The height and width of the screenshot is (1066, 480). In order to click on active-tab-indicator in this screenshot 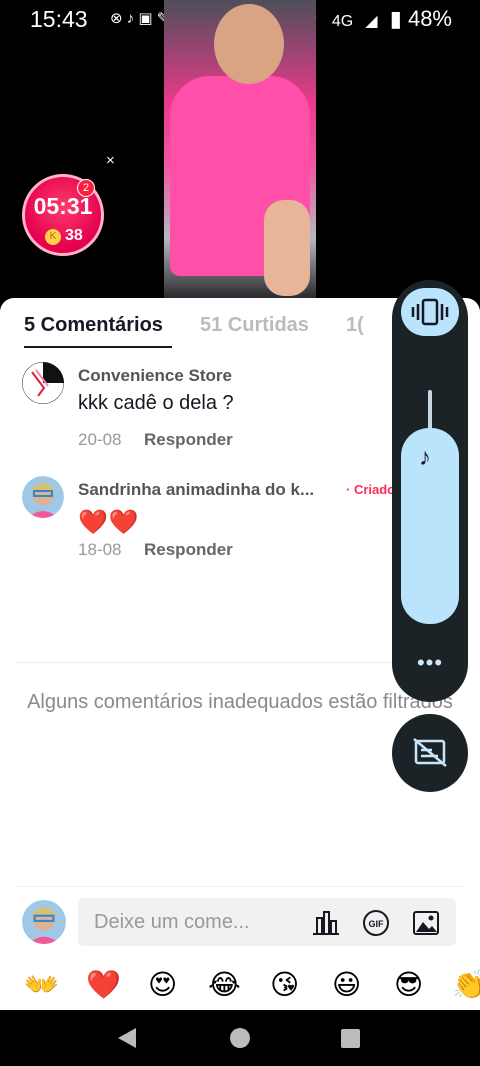, I will do `click(98, 347)`.